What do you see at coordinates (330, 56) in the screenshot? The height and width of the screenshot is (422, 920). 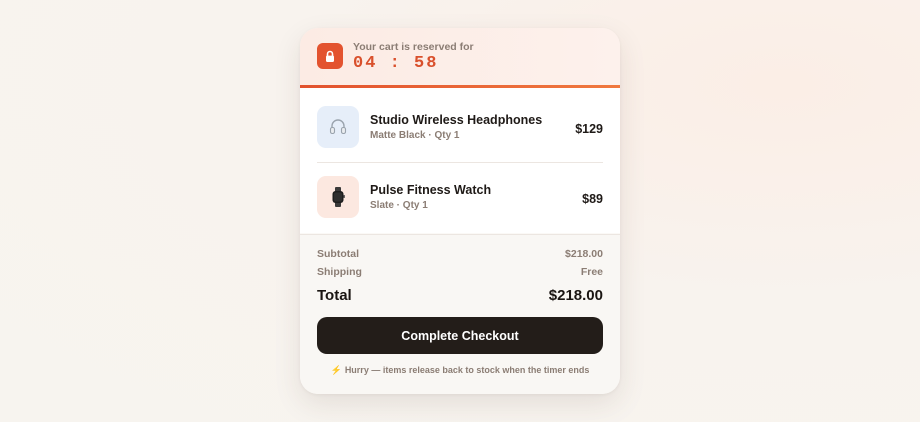 I see `lock-icon` at bounding box center [330, 56].